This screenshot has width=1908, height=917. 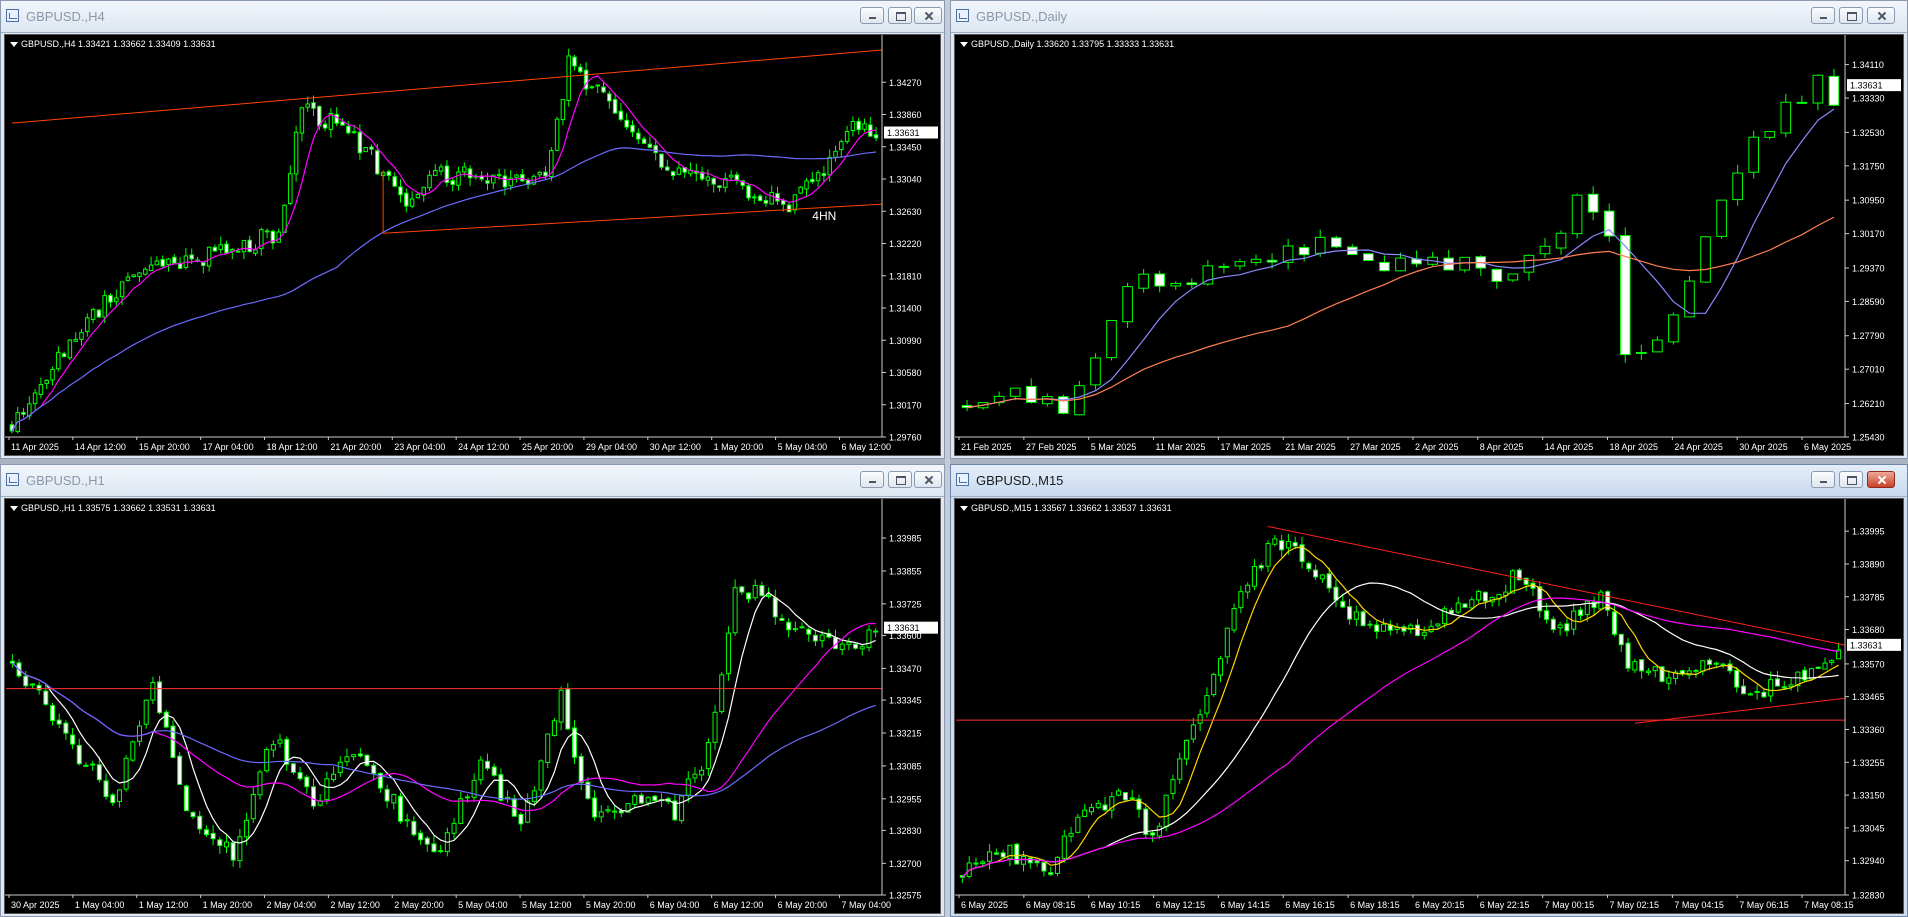 What do you see at coordinates (228, 905) in the screenshot?
I see `x-tick-label: 1 May 20:00` at bounding box center [228, 905].